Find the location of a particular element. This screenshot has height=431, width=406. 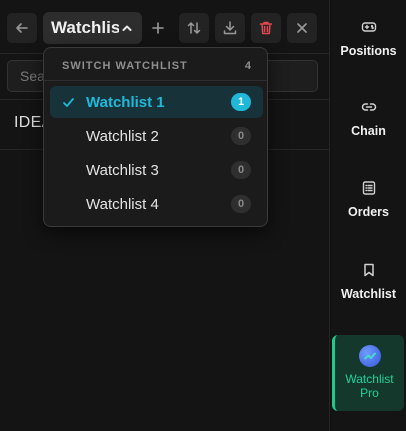

nav-label: Watchlist Pro is located at coordinates (369, 386).